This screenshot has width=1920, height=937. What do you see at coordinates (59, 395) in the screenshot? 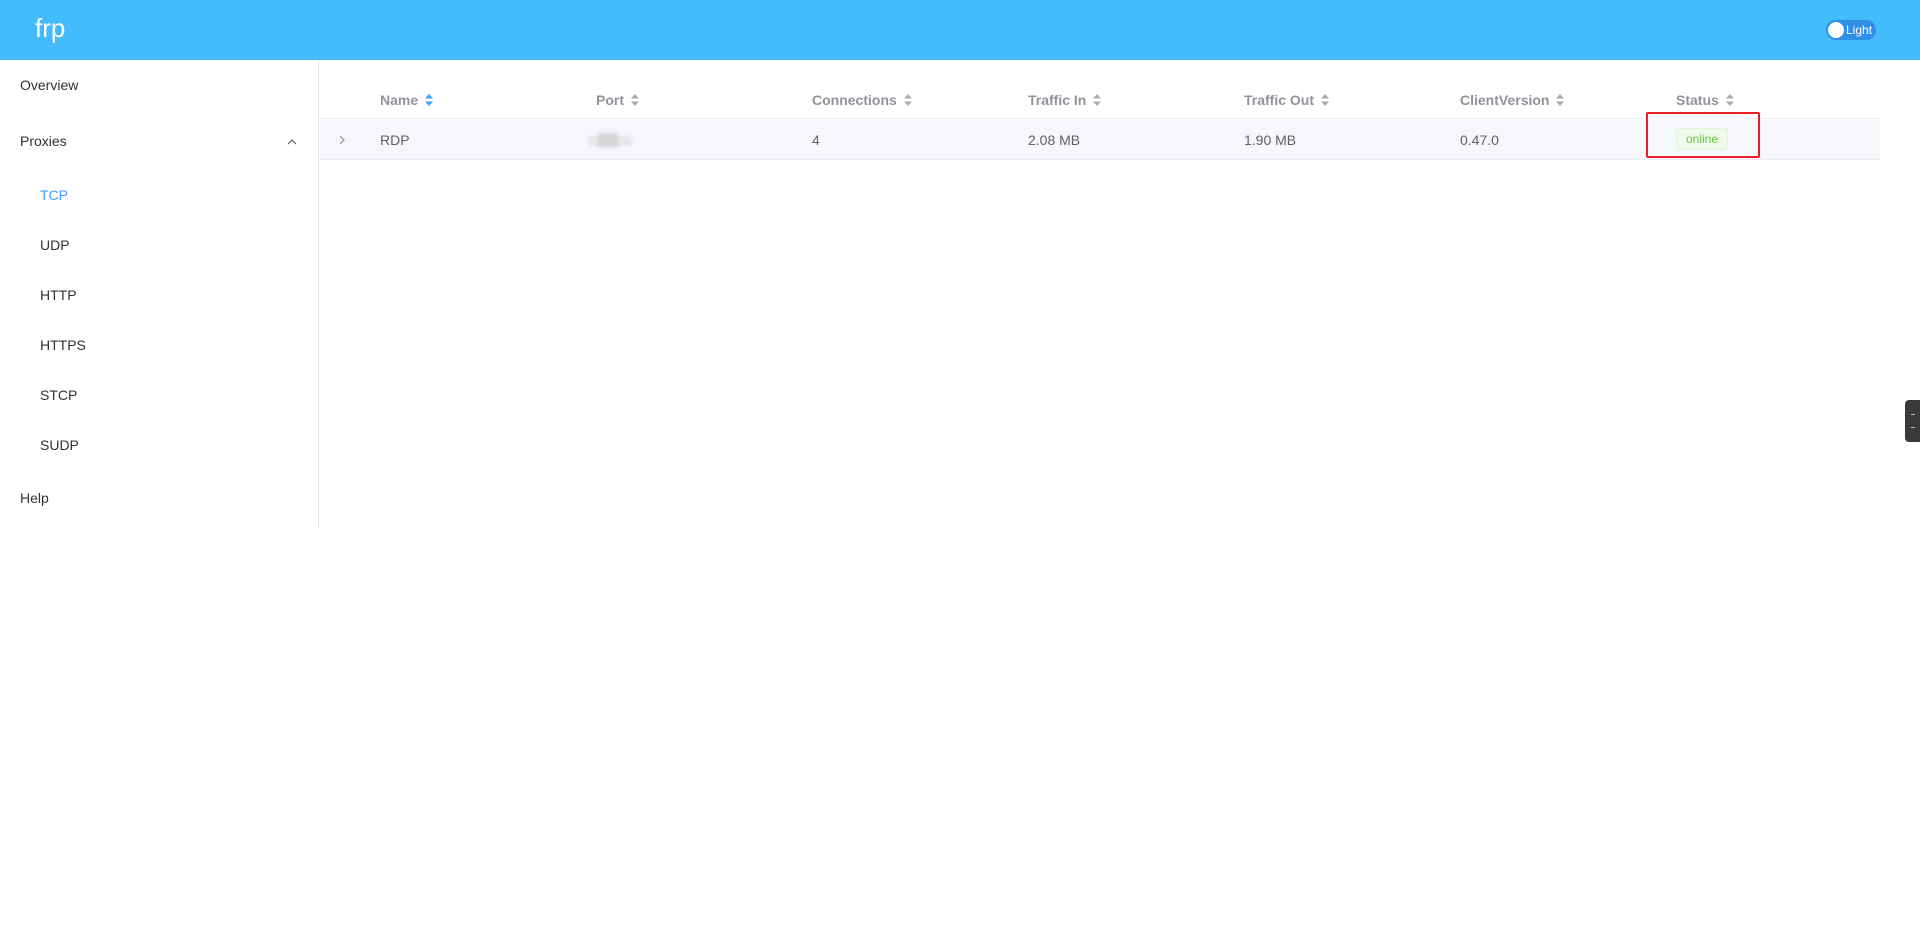
I see `sidebar-item-label: STCP` at bounding box center [59, 395].